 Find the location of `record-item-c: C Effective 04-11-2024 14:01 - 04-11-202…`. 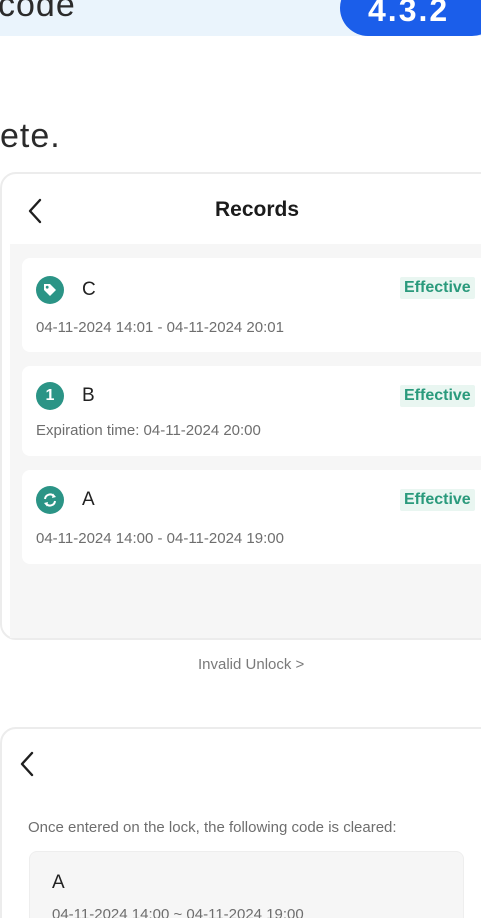

record-item-c: C Effective 04-11-2024 14:01 - 04-11-202… is located at coordinates (251, 305).